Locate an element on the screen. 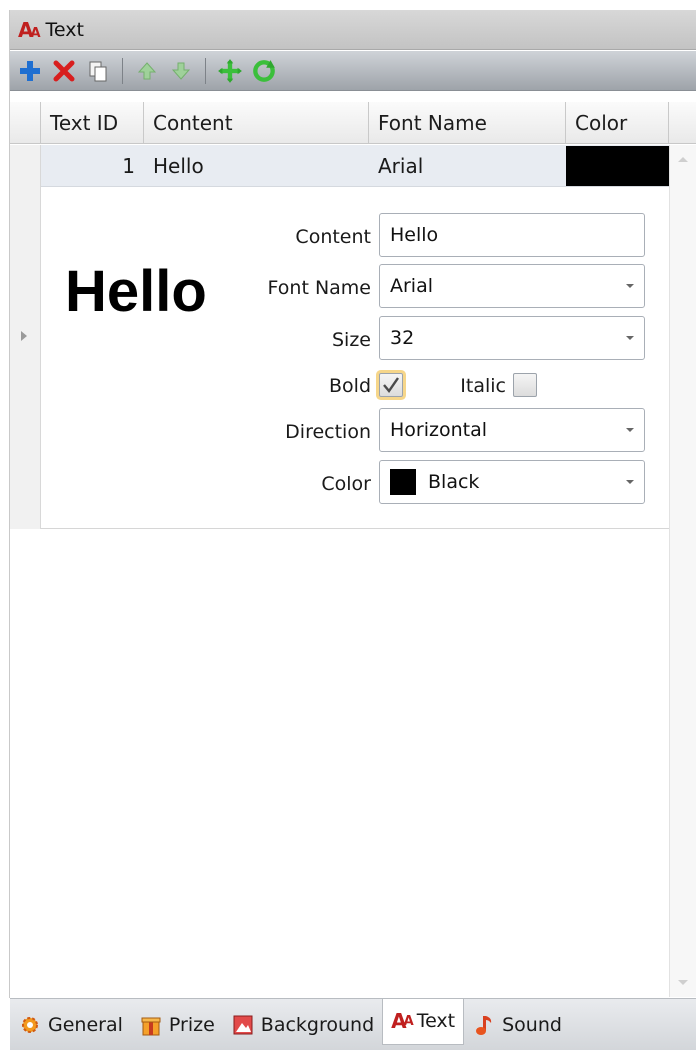 Image resolution: width=696 pixels, height=1050 pixels. expand-arrow-icon is located at coordinates (24, 336).